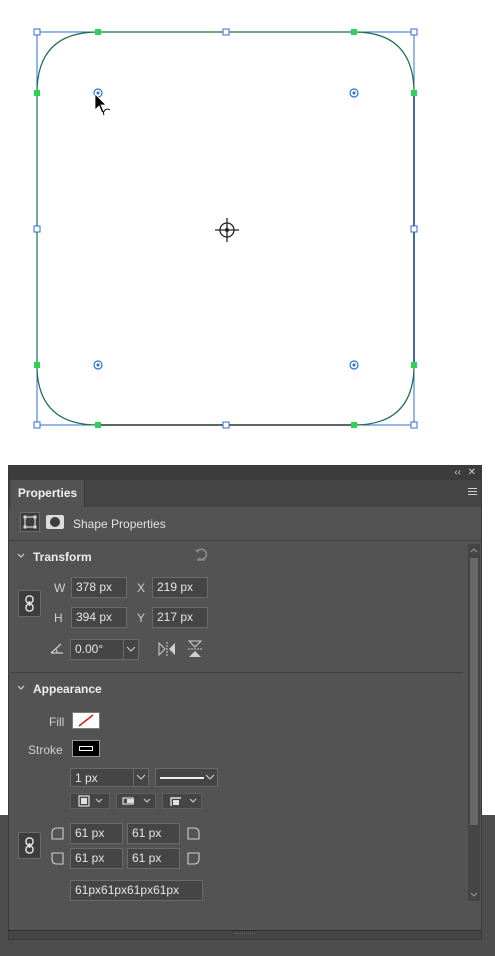 This screenshot has width=495, height=956. What do you see at coordinates (474, 895) in the screenshot?
I see `scroll-down-icon` at bounding box center [474, 895].